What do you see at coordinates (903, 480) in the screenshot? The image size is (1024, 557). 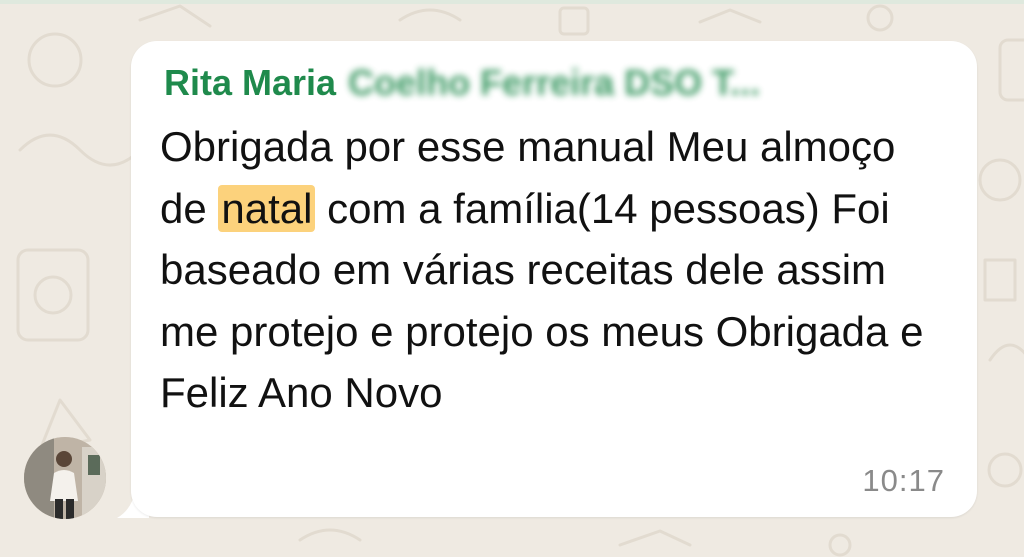 I see `message-timestamp: 10:17` at bounding box center [903, 480].